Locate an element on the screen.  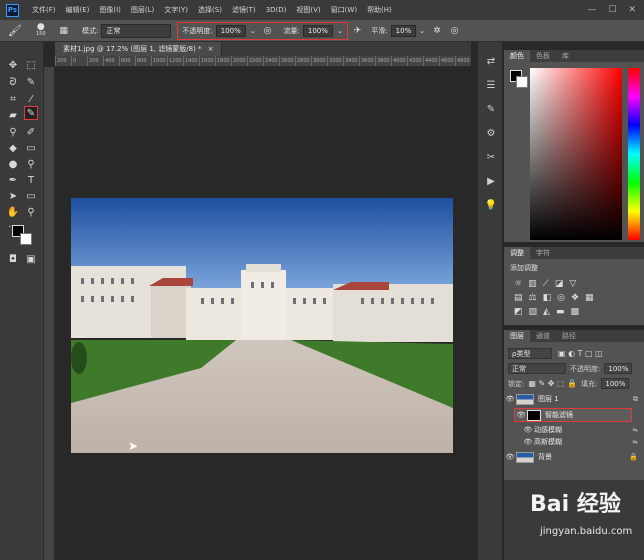
tab-swatches: 色板 is located at coordinates (543, 56).